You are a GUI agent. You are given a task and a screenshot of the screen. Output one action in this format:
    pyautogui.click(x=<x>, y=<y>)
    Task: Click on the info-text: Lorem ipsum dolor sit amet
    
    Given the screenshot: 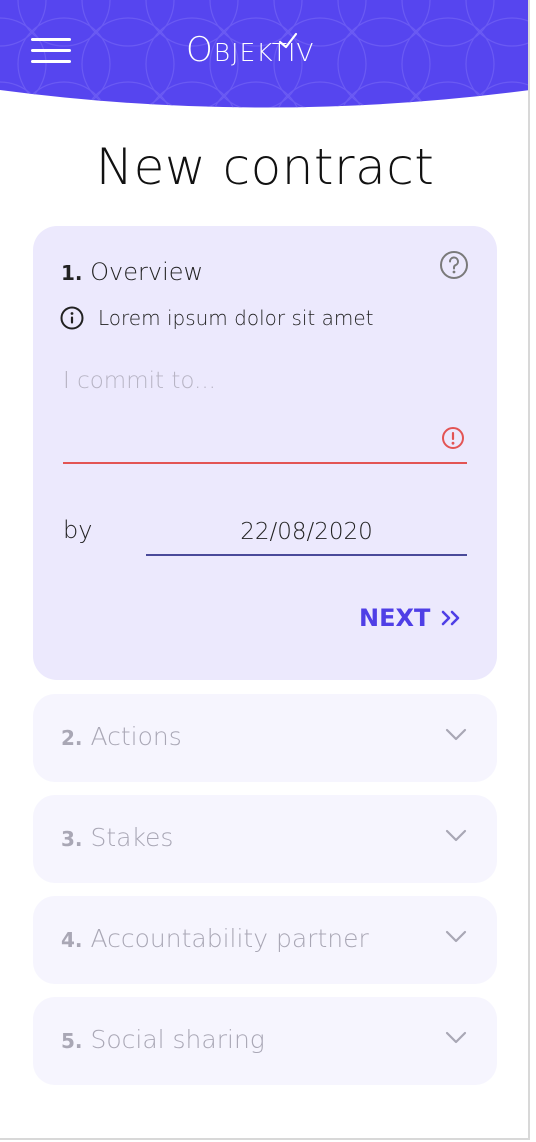 What is the action you would take?
    pyautogui.click(x=236, y=318)
    